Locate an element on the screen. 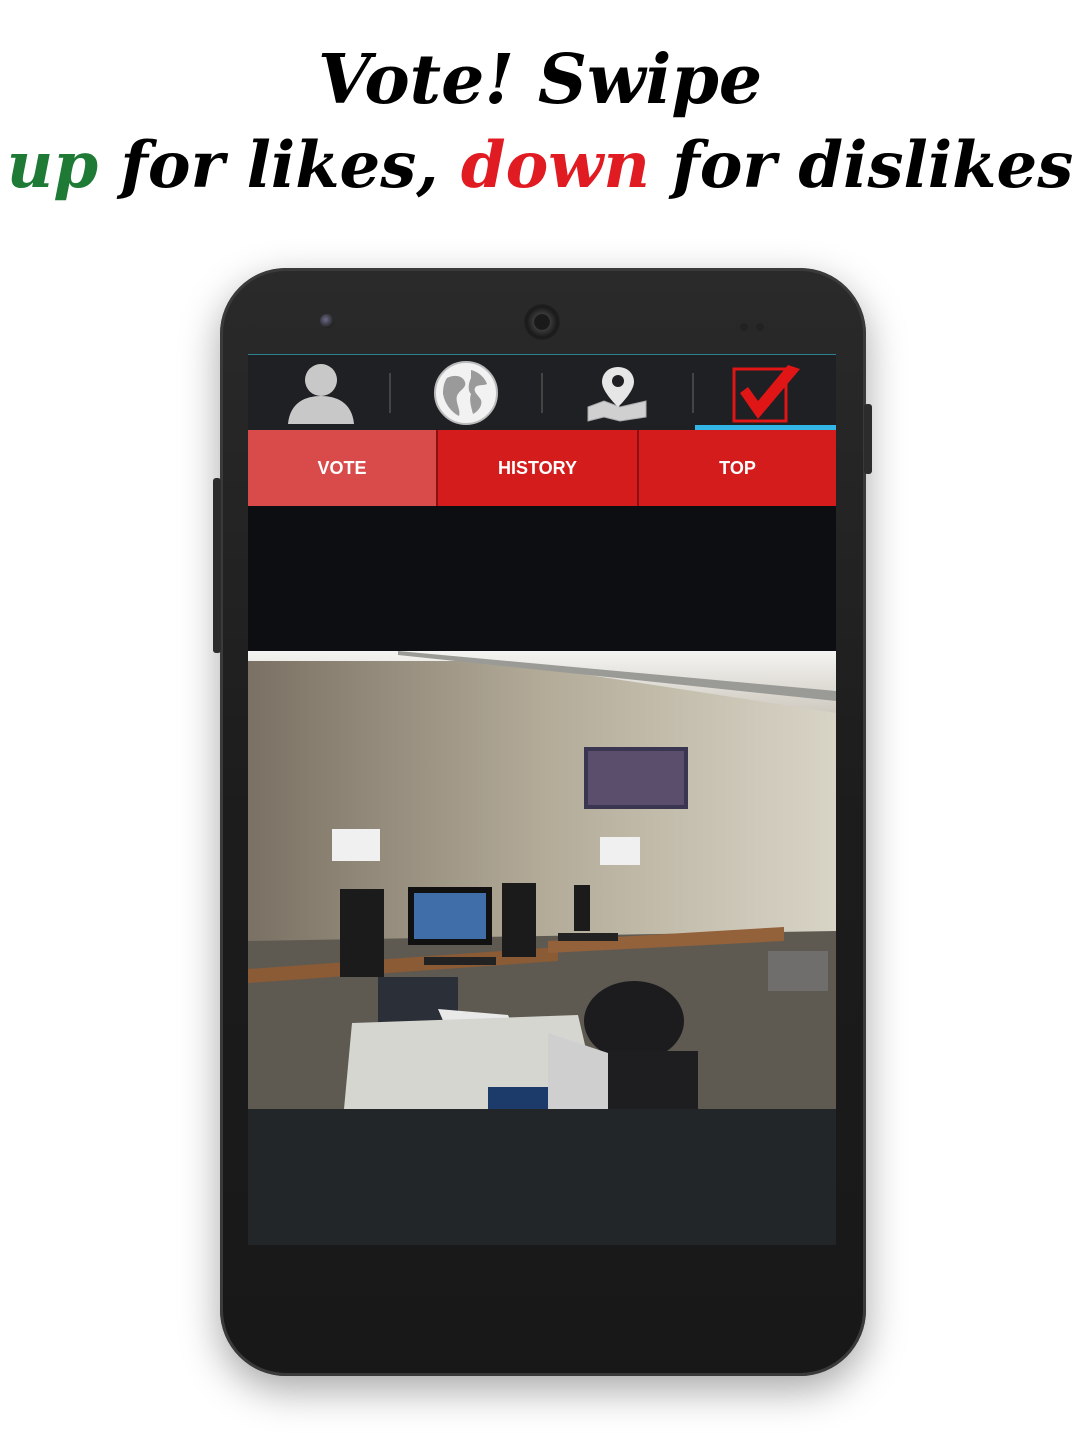 The image size is (1080, 1440). headline-line1: Vote! Swipe is located at coordinates (540, 80).